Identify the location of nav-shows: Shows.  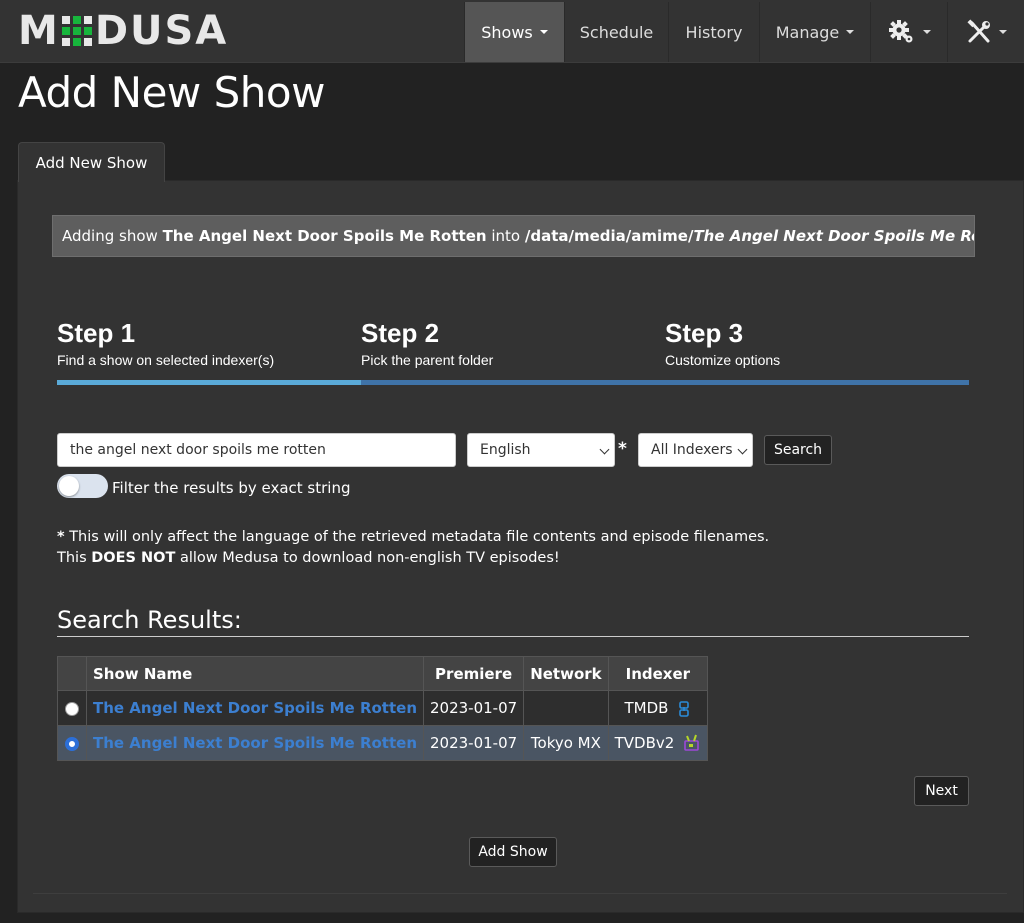
(514, 32).